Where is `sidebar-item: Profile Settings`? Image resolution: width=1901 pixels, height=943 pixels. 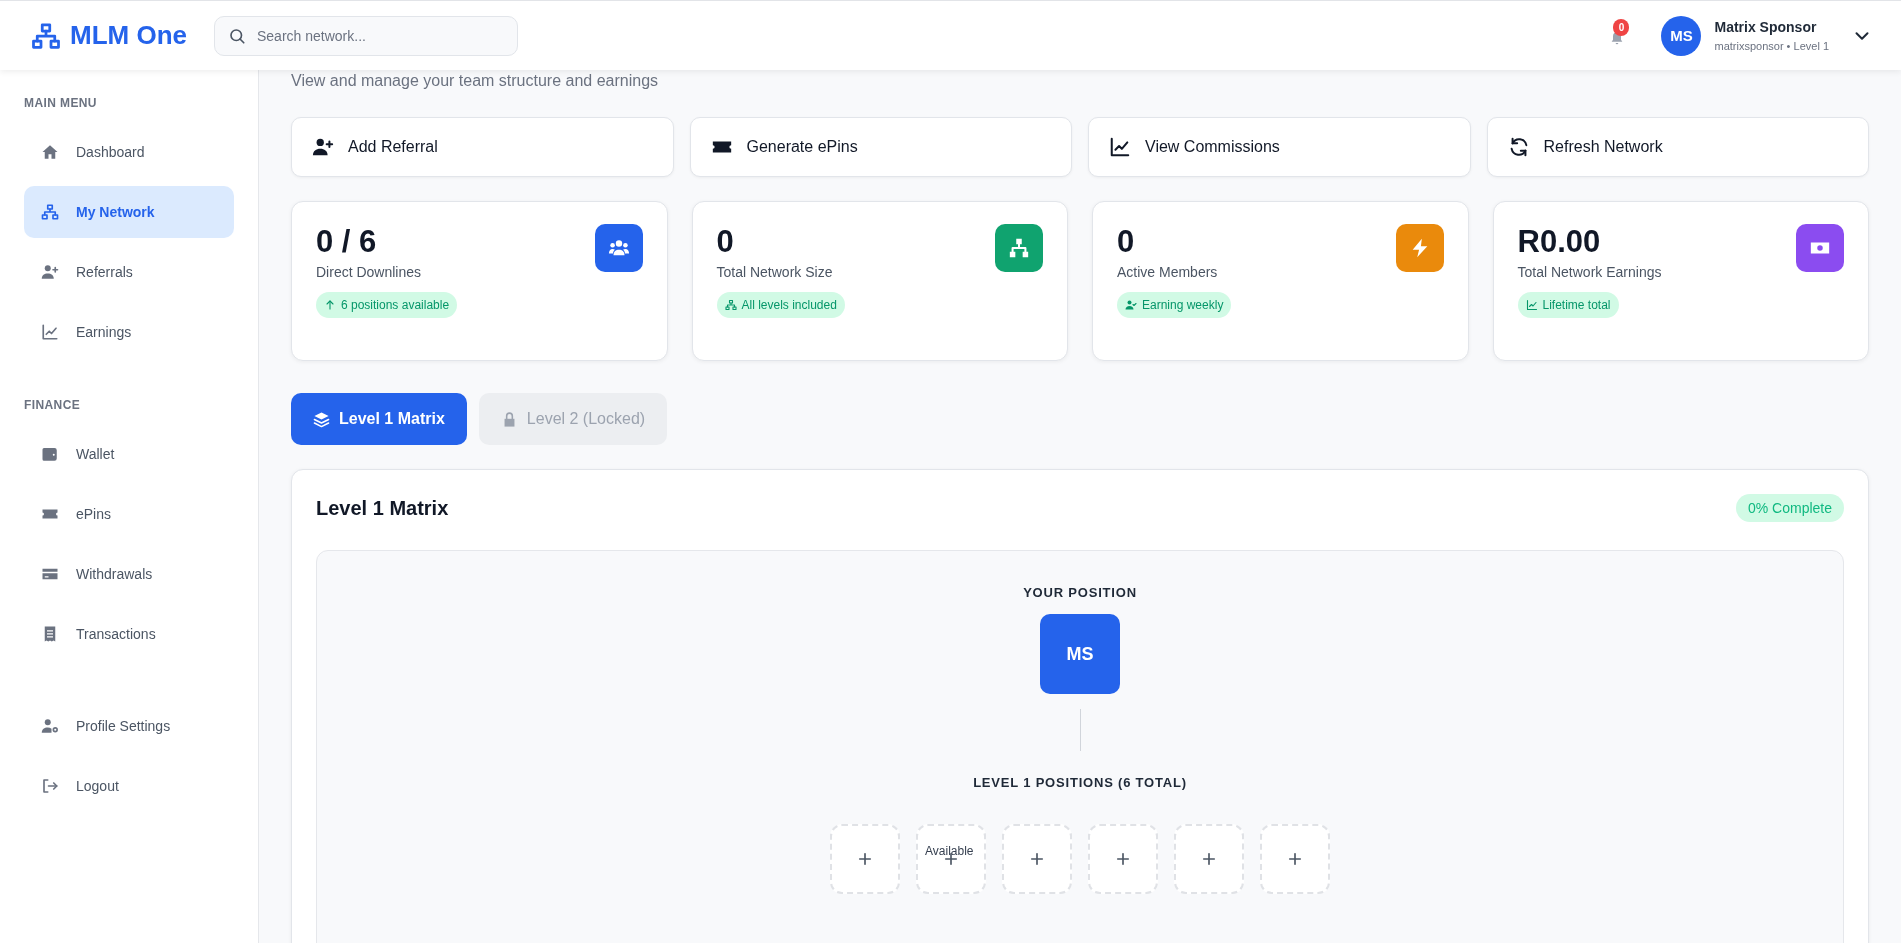
sidebar-item: Profile Settings is located at coordinates (129, 726).